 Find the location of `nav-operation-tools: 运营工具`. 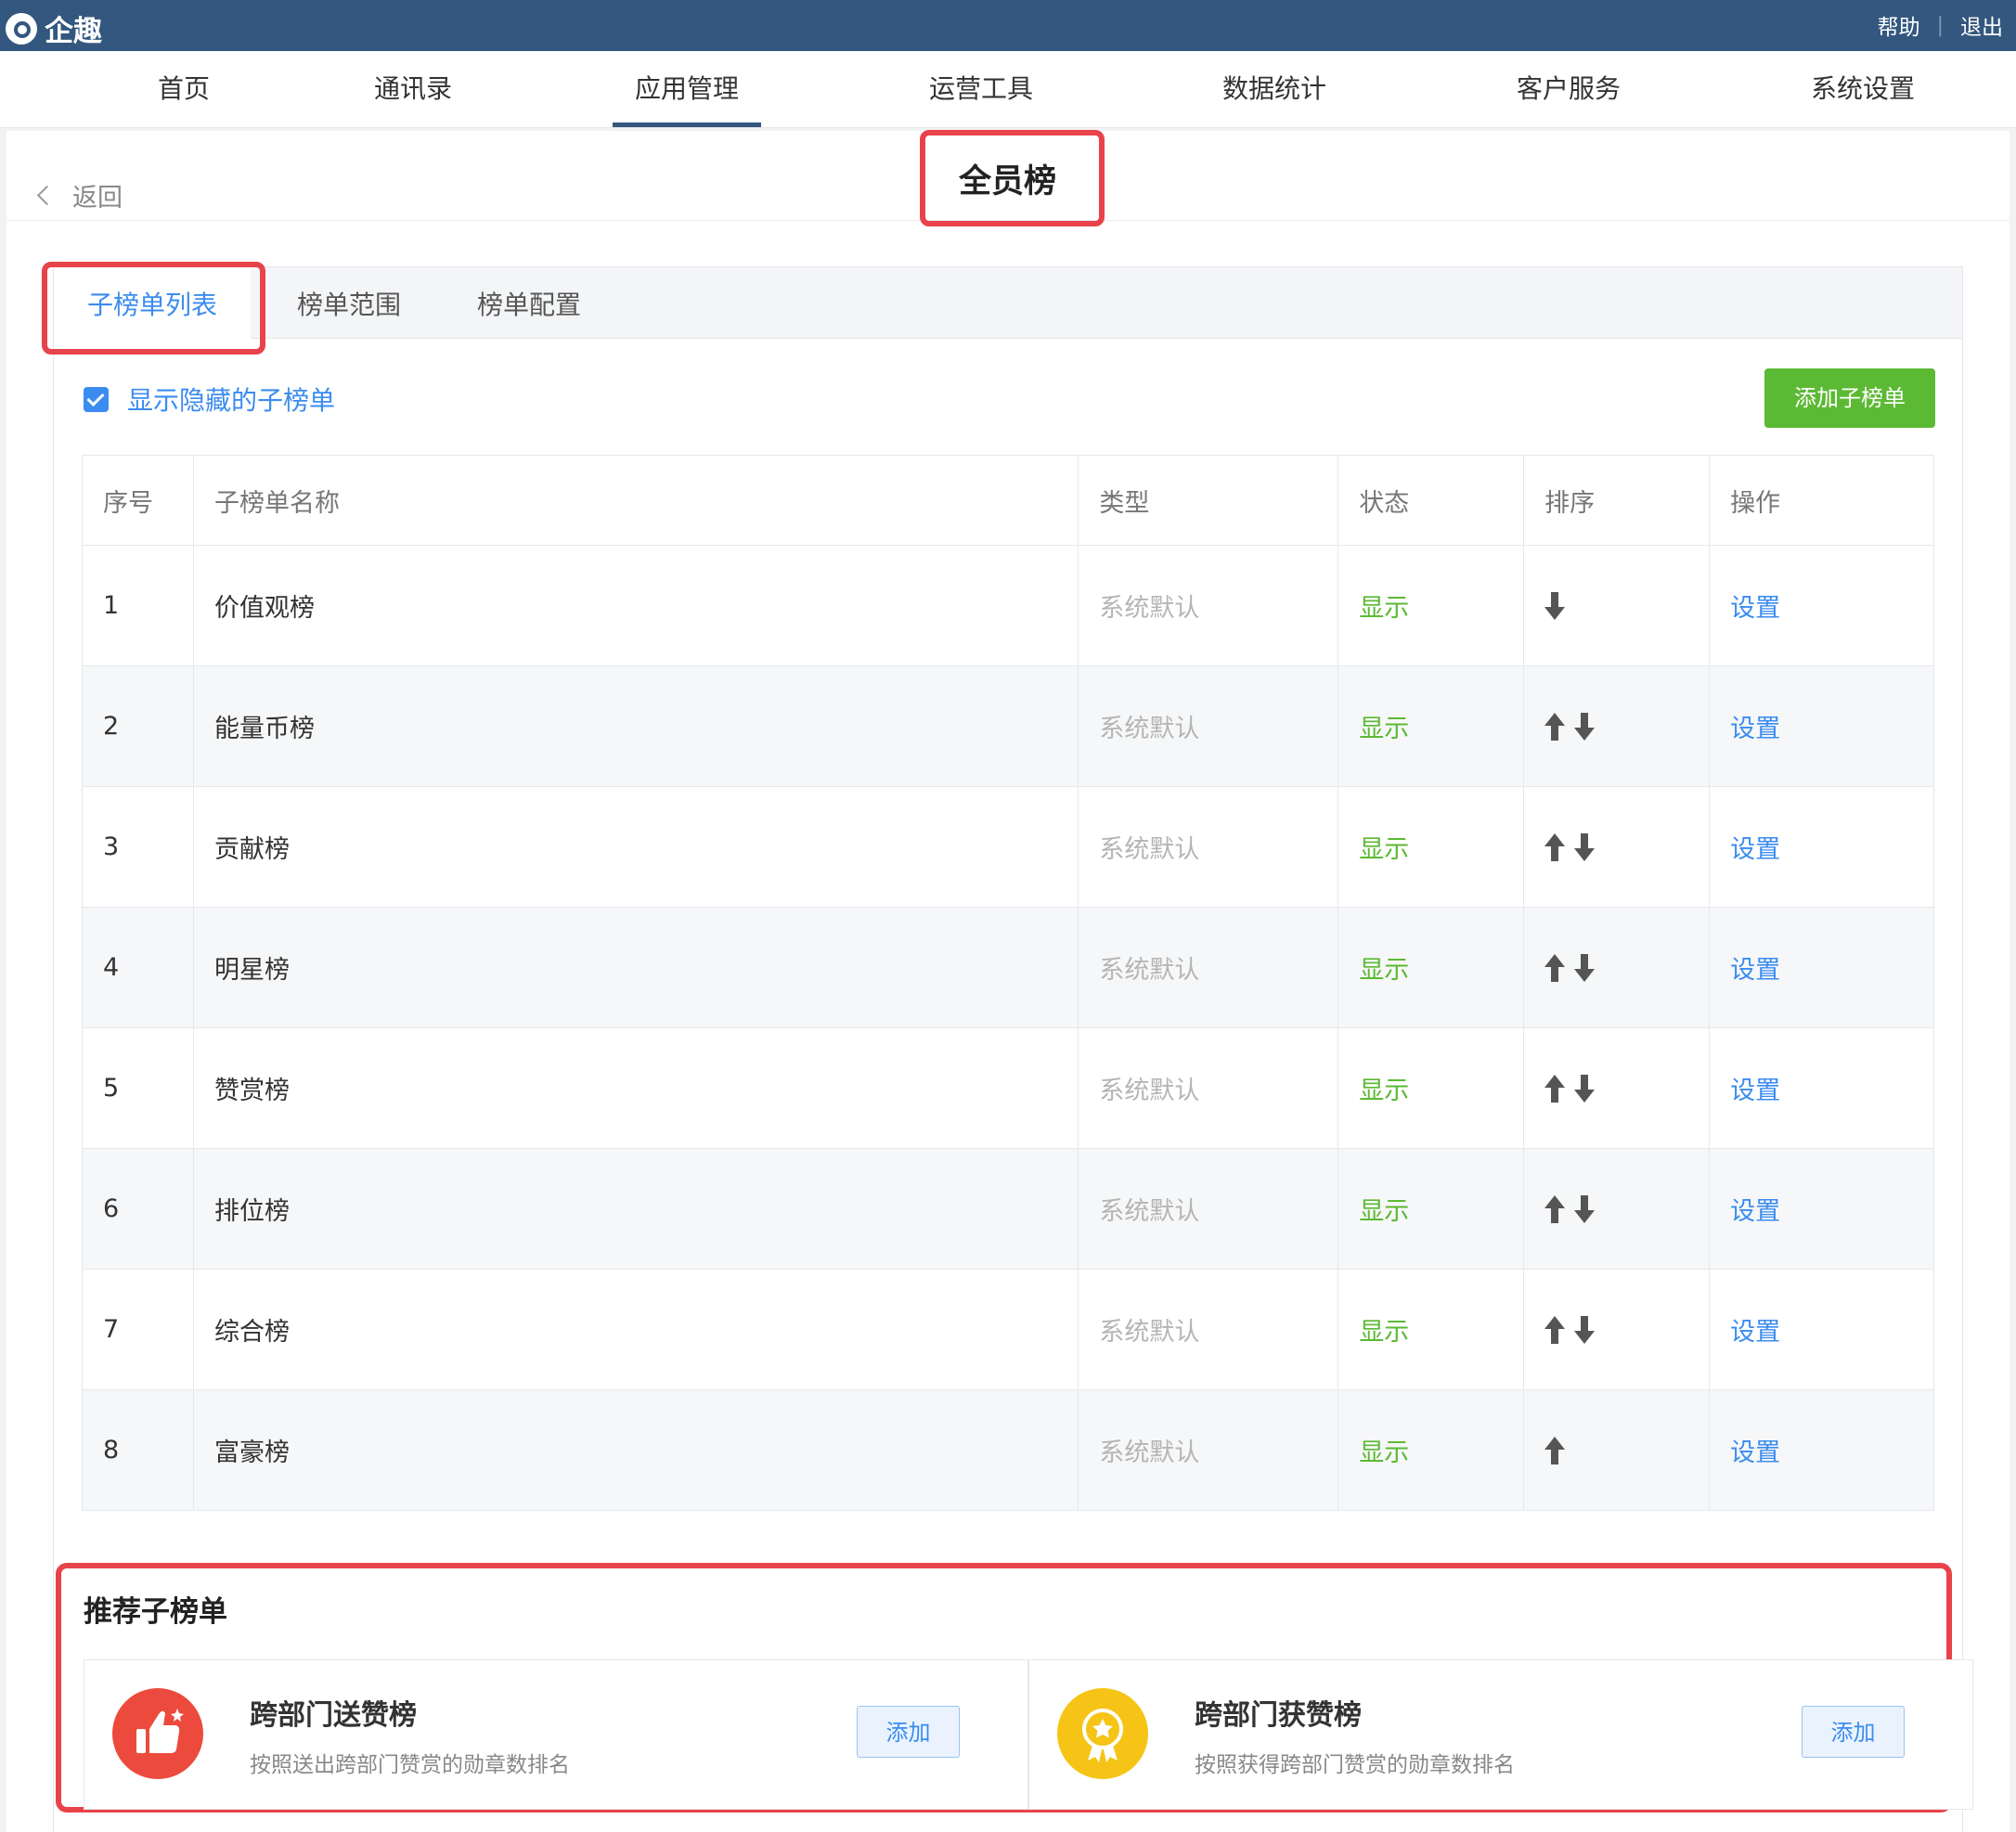

nav-operation-tools: 运营工具 is located at coordinates (981, 89).